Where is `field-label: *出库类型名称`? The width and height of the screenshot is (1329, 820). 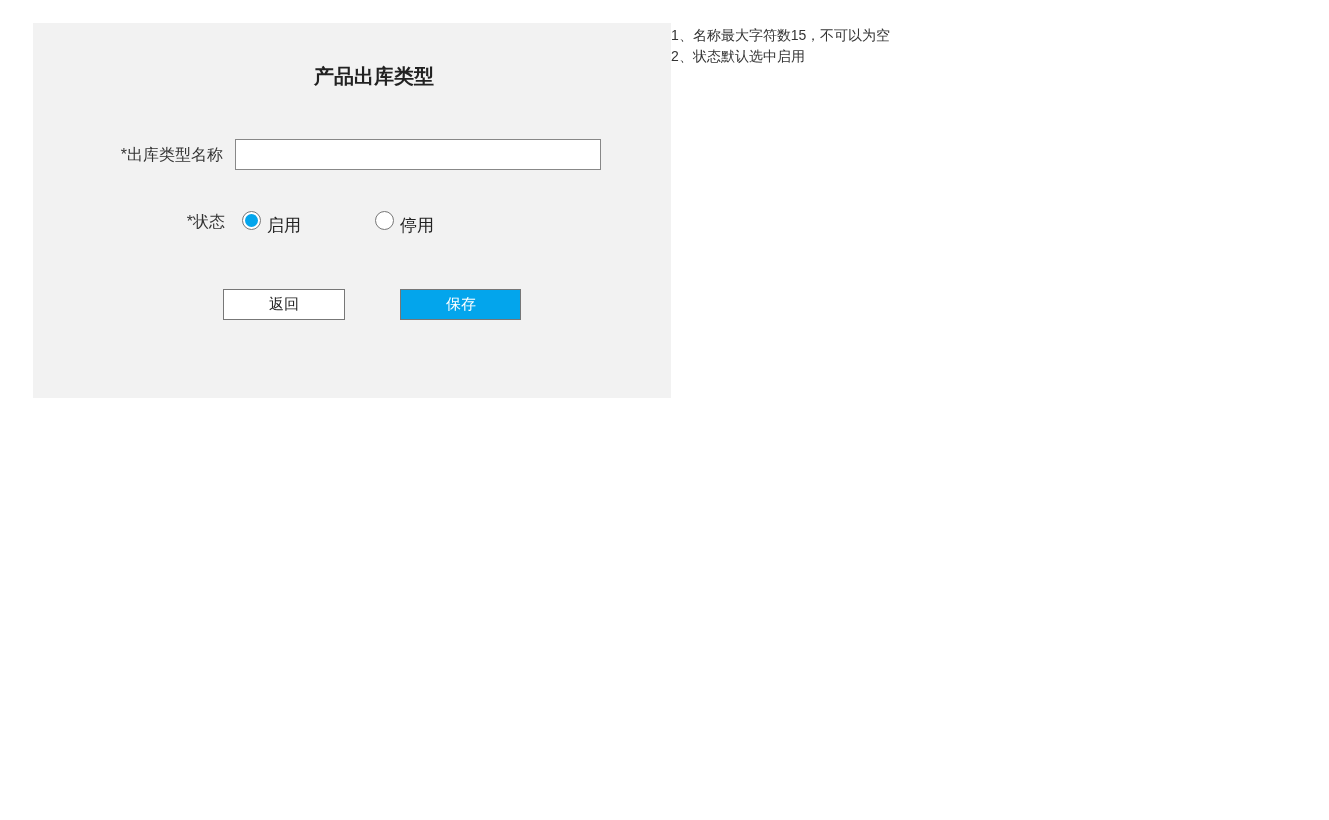 field-label: *出库类型名称 is located at coordinates (171, 154).